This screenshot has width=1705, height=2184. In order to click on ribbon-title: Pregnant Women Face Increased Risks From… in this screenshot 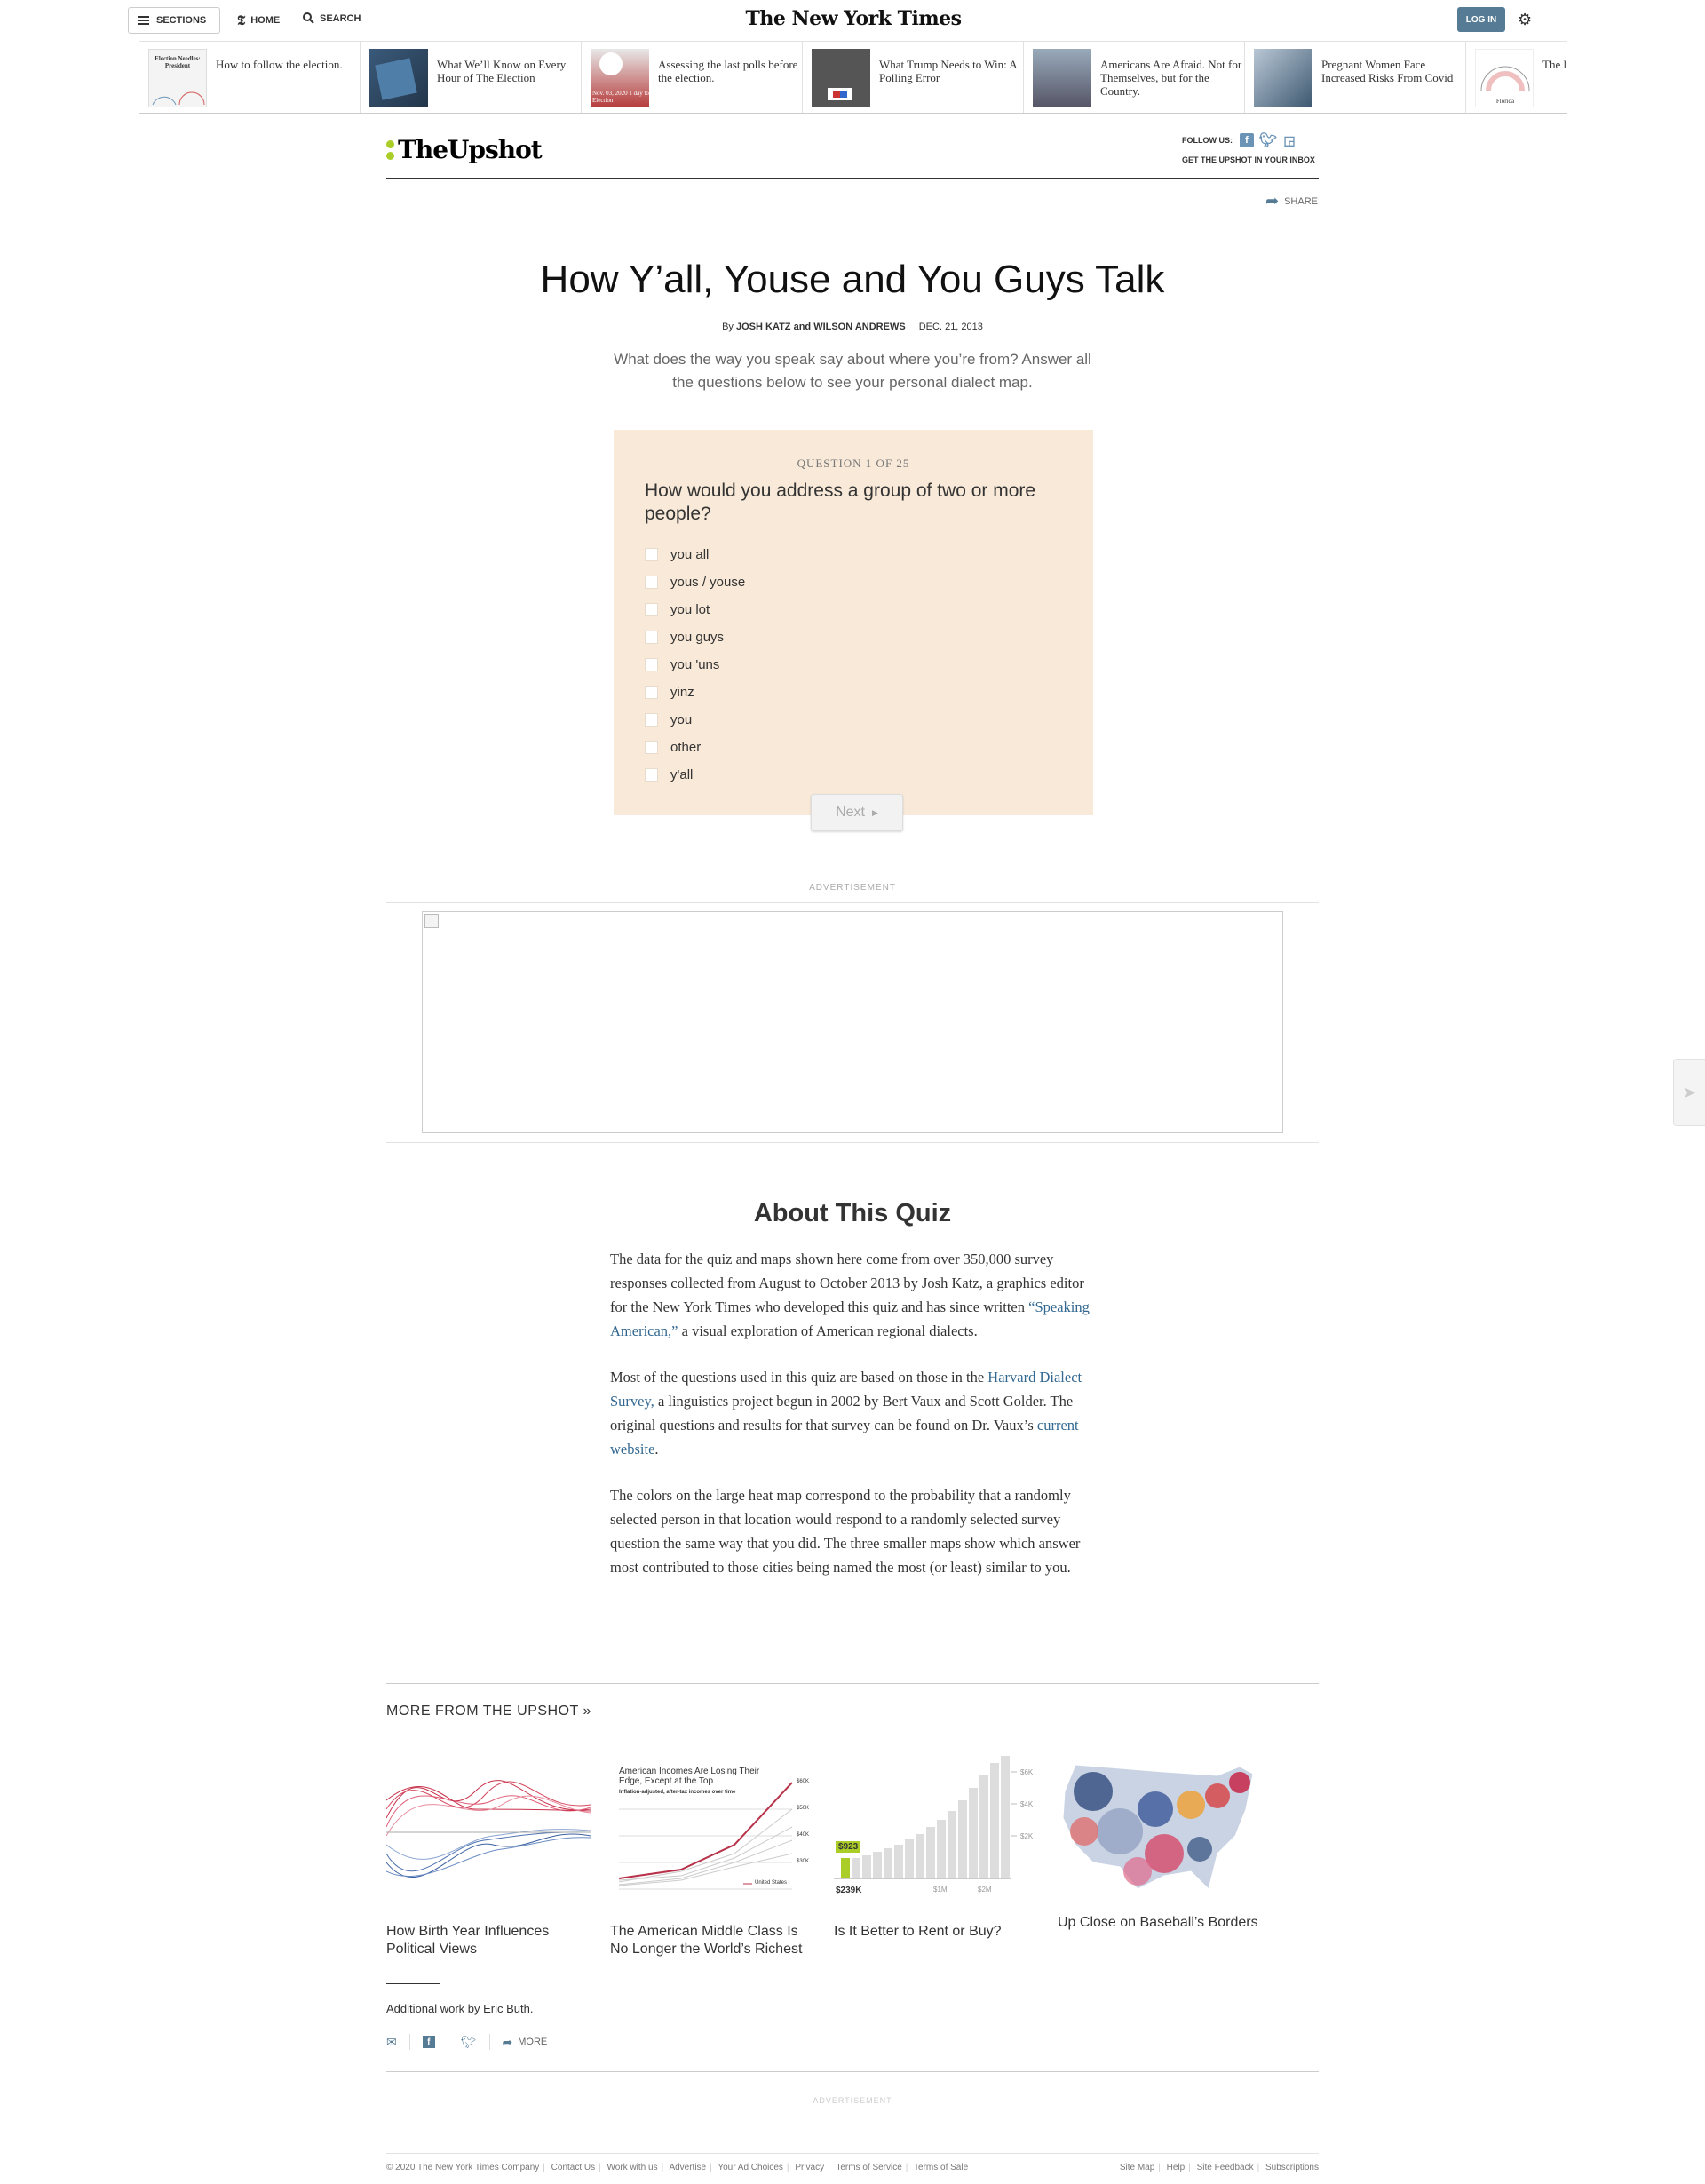, I will do `click(1388, 71)`.